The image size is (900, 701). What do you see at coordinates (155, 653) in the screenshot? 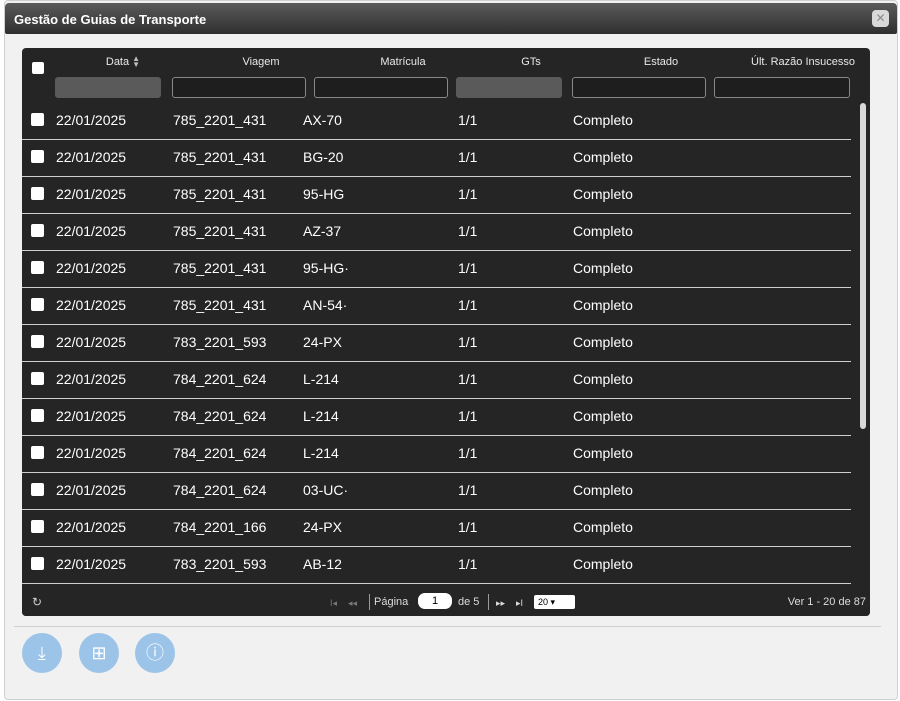
I see `info-icon: ⓘ` at bounding box center [155, 653].